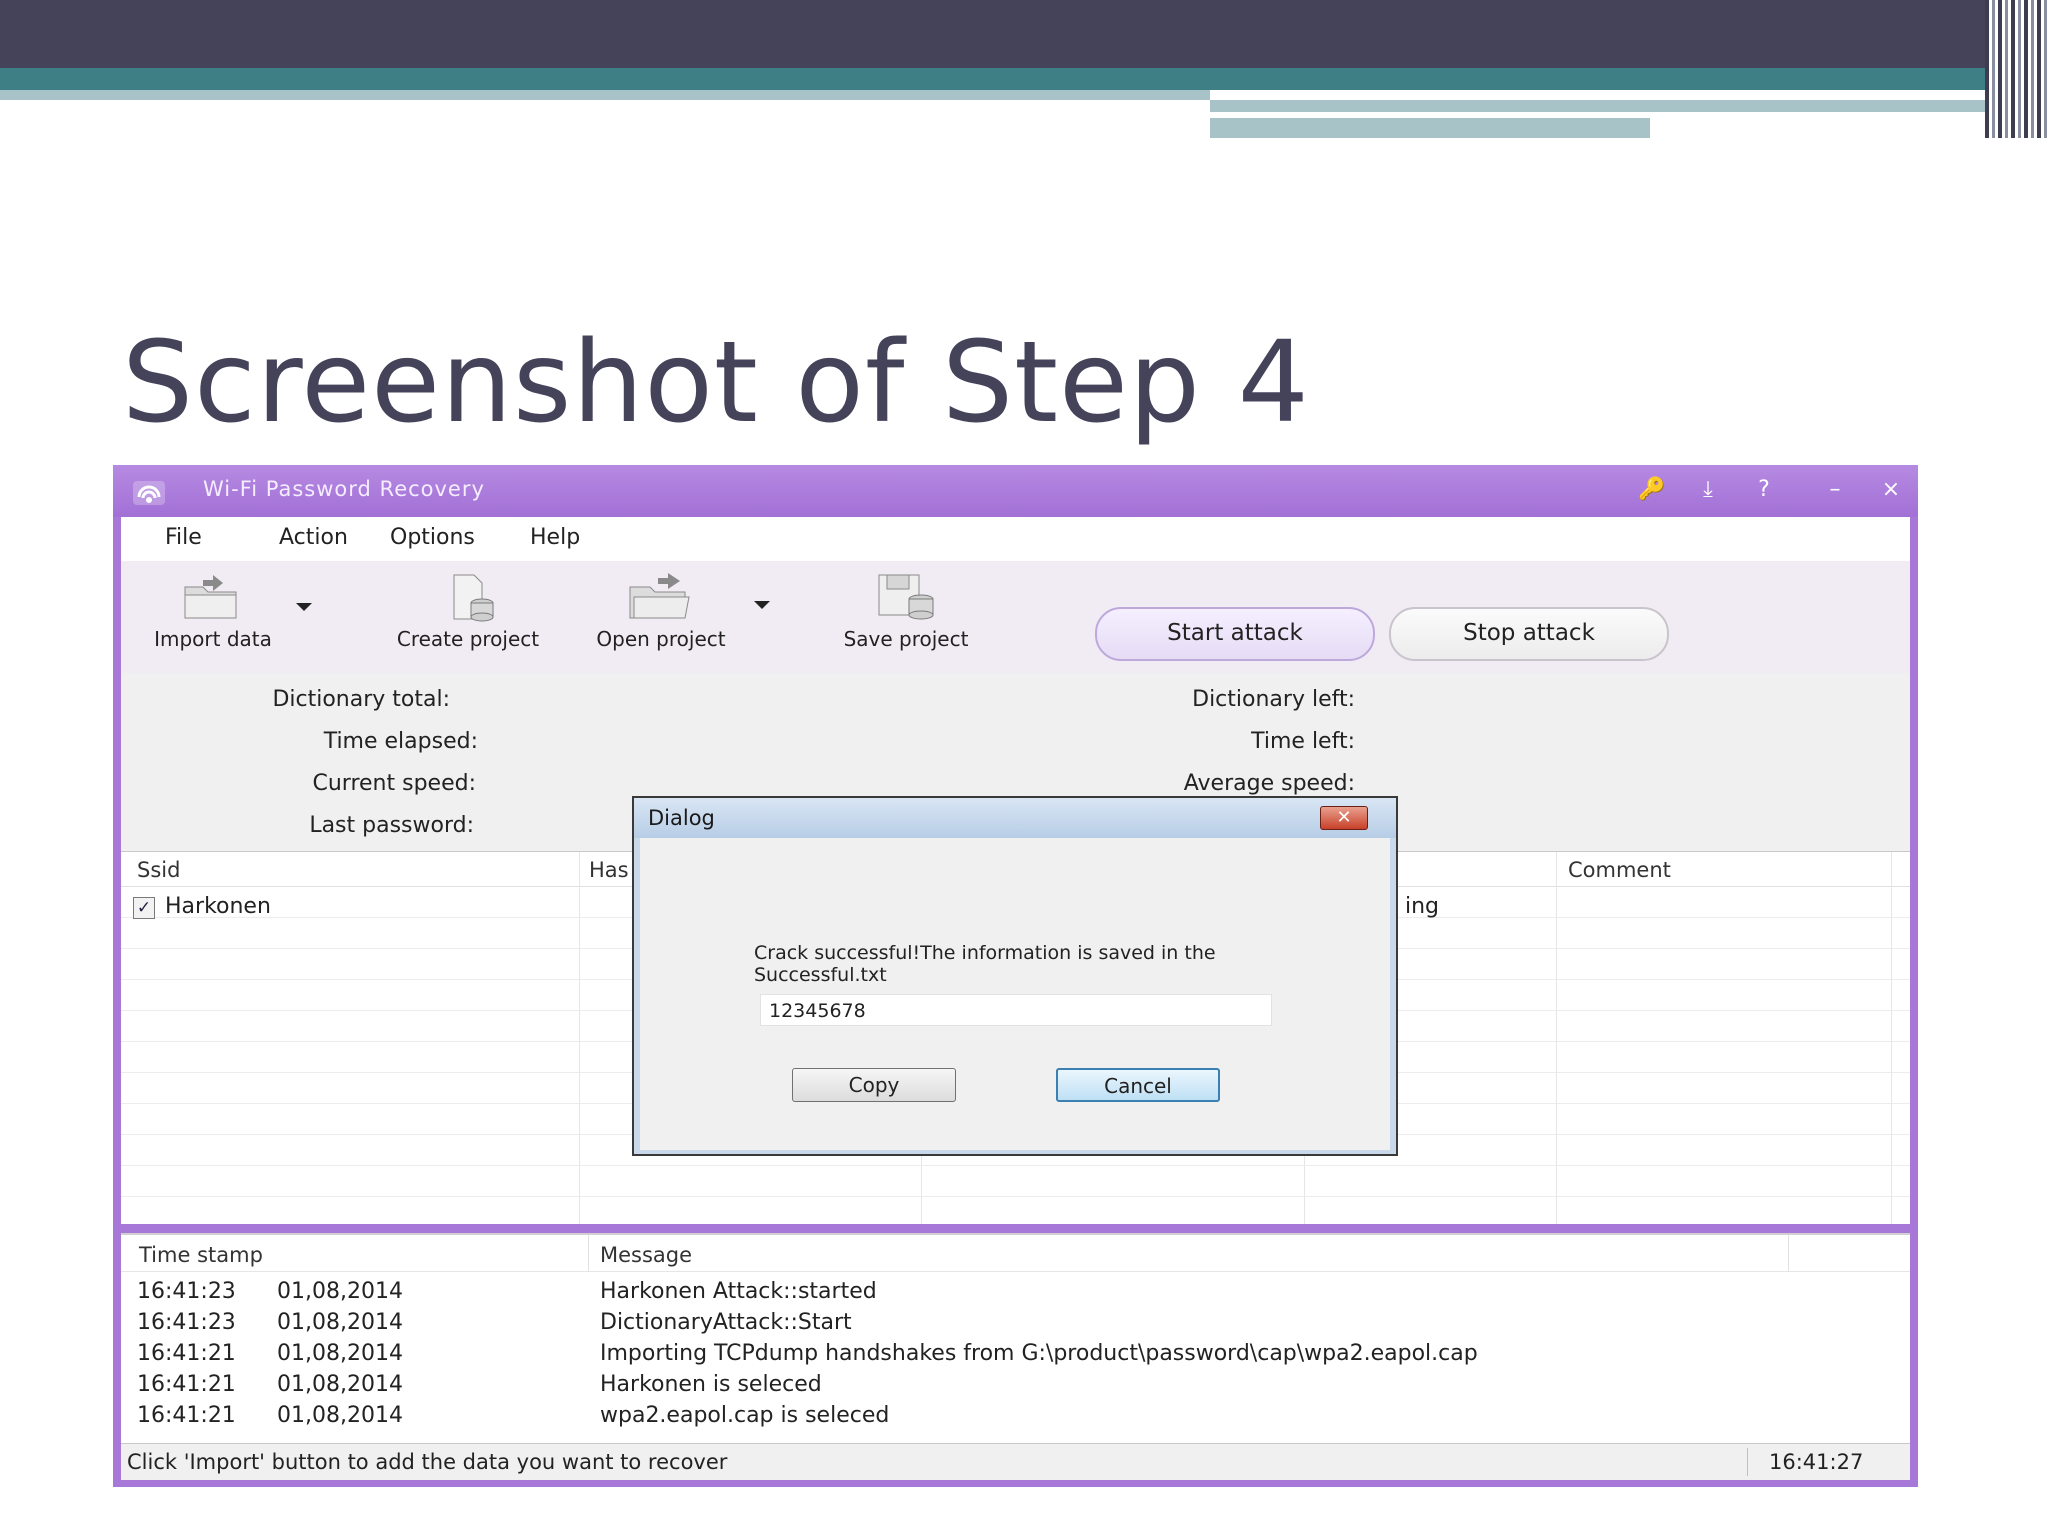 The height and width of the screenshot is (1536, 2048). Describe the element at coordinates (1619, 870) in the screenshot. I see `column-comment: Comment` at that location.